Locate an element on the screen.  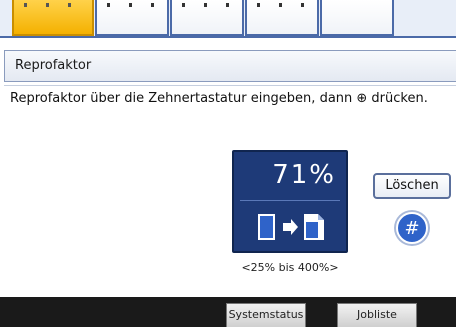
ratio-value: 71% is located at coordinates (304, 175).